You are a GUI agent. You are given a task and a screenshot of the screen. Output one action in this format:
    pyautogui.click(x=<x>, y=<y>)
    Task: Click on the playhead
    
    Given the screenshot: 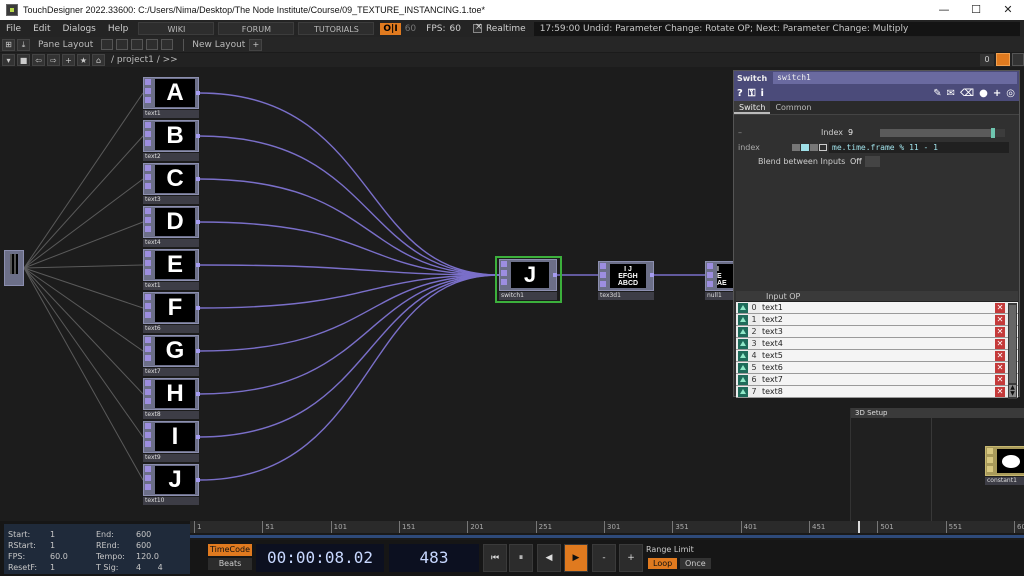 What is the action you would take?
    pyautogui.click(x=859, y=527)
    